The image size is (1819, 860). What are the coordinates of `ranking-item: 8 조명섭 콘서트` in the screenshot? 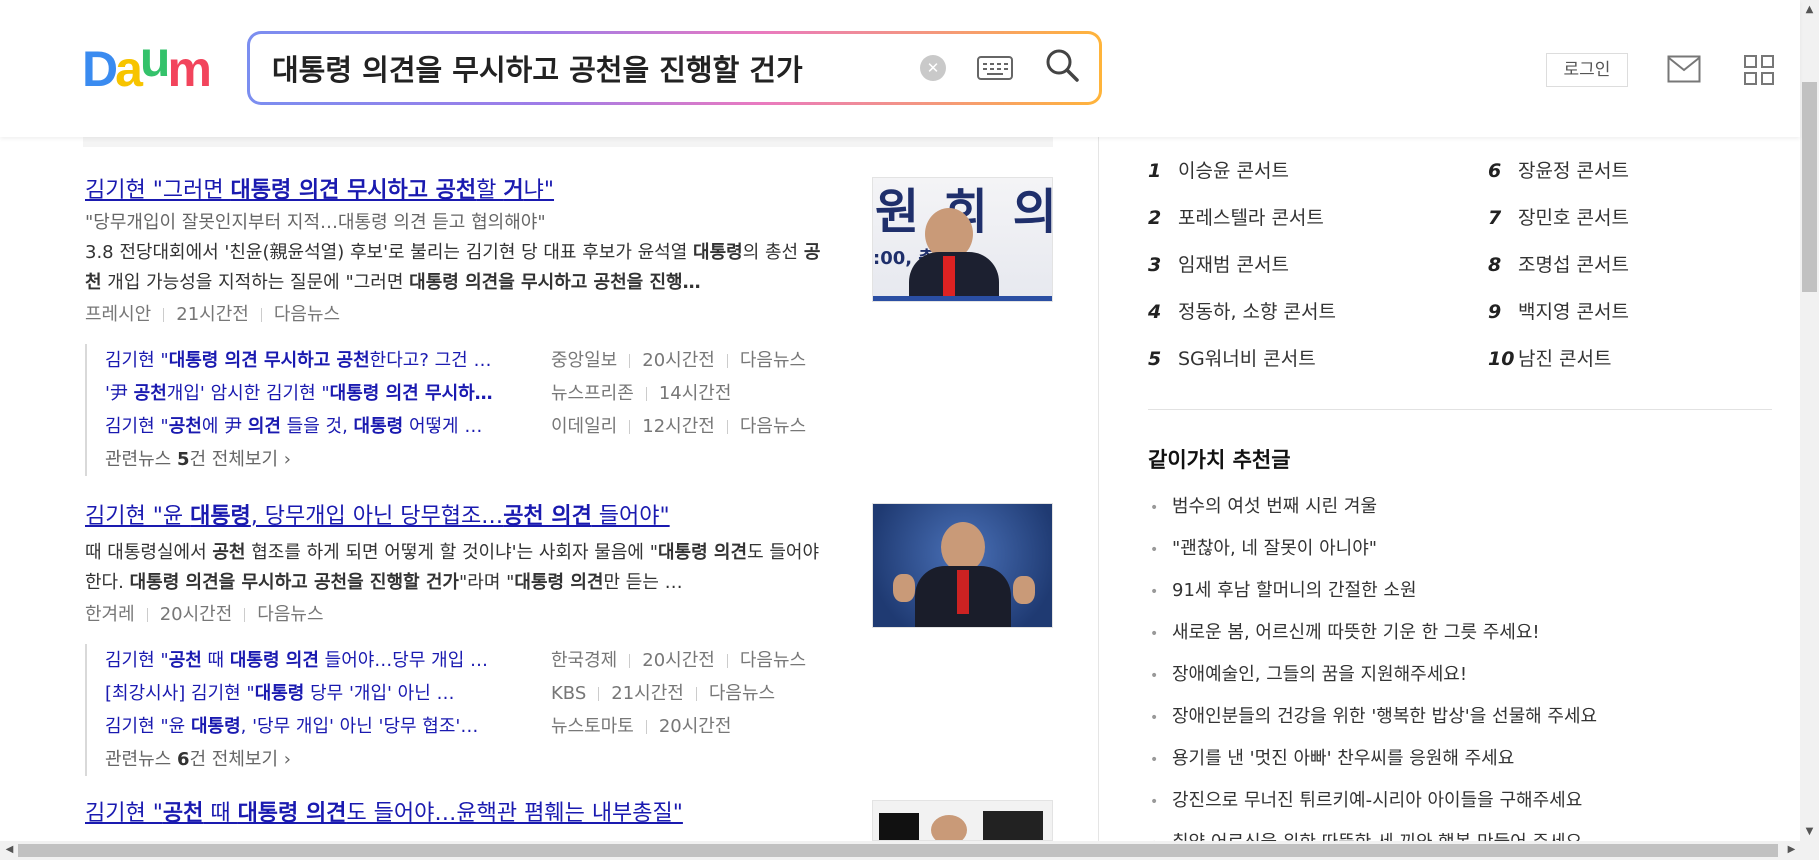 It's located at (1558, 265).